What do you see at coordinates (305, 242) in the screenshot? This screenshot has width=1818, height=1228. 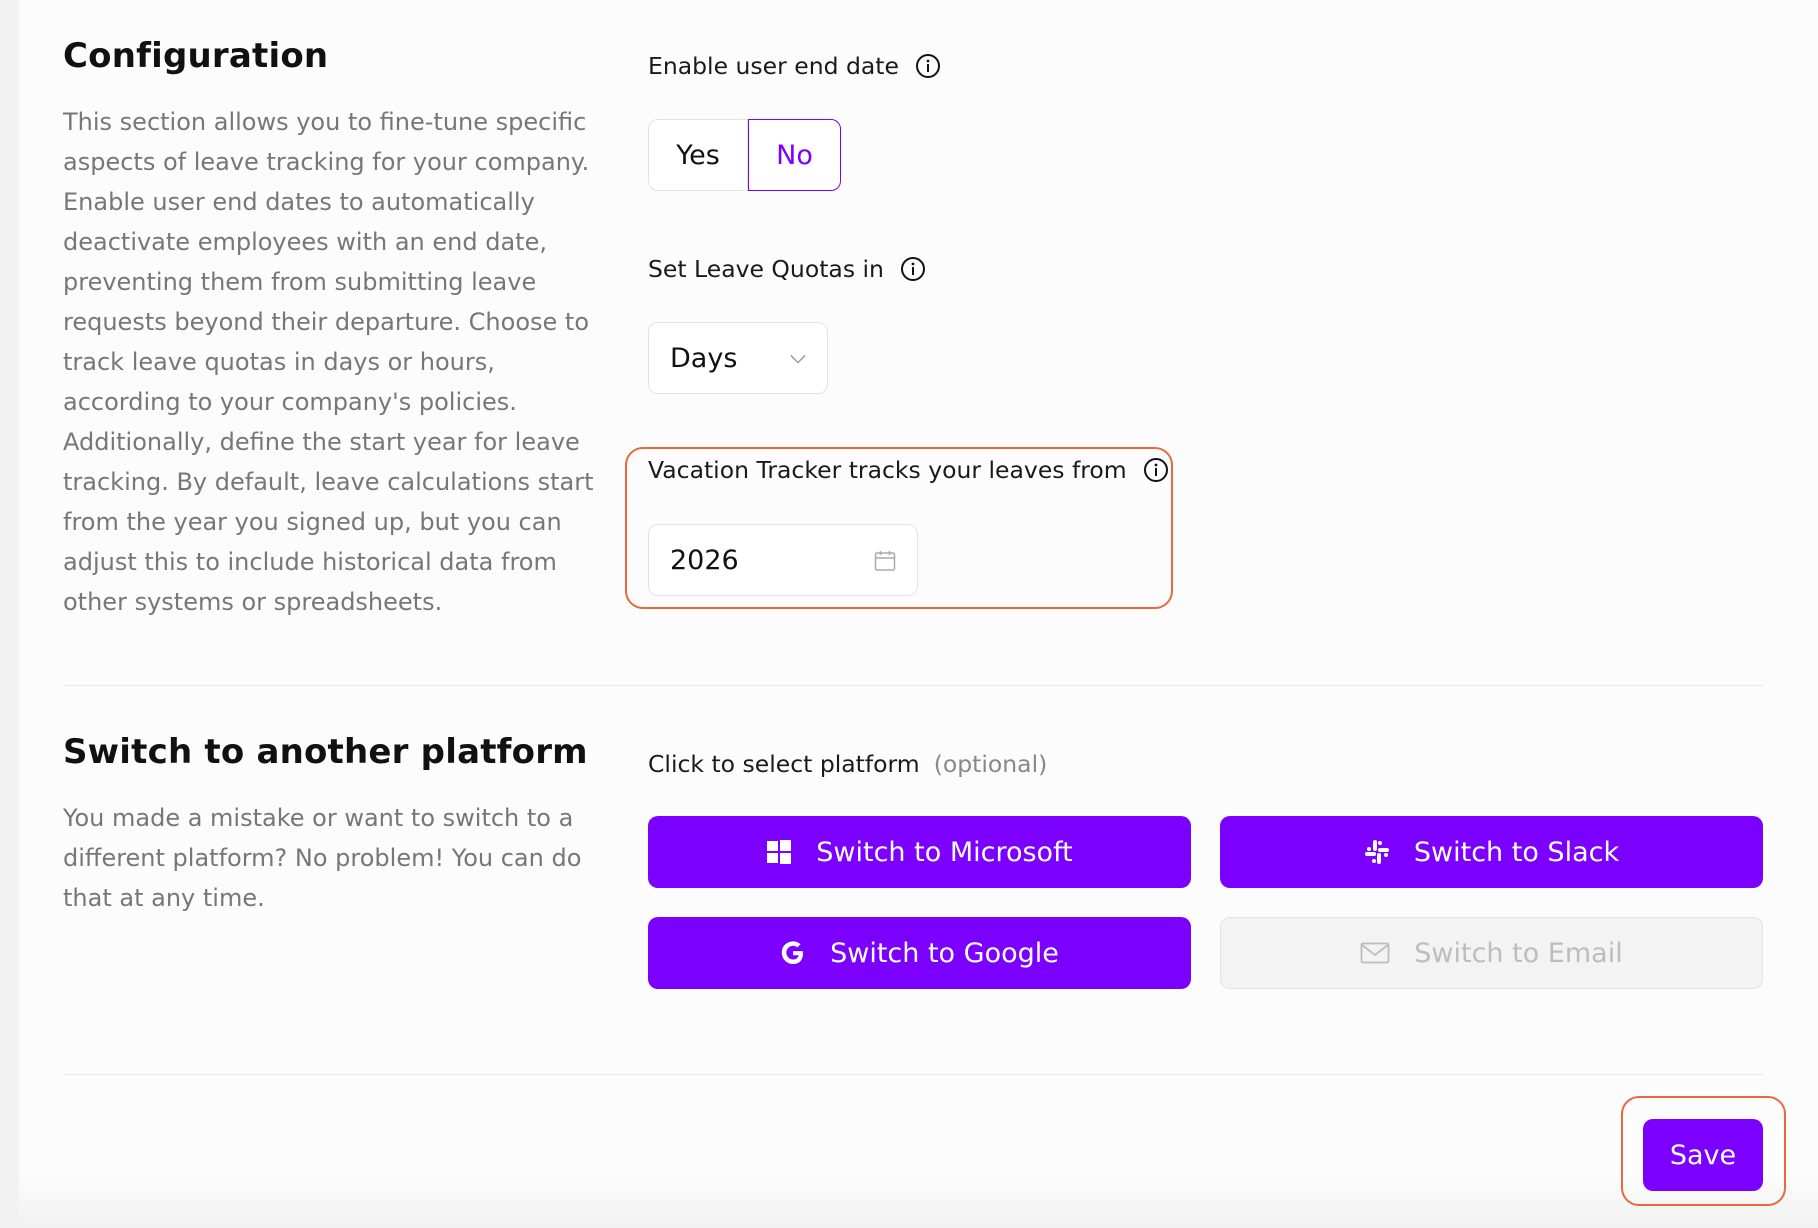 I see `description-line: deactivate employees with an end date,` at bounding box center [305, 242].